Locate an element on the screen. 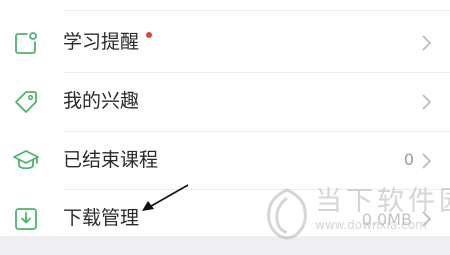 This screenshot has height=255, width=450. course-count: 0 is located at coordinates (408, 159).